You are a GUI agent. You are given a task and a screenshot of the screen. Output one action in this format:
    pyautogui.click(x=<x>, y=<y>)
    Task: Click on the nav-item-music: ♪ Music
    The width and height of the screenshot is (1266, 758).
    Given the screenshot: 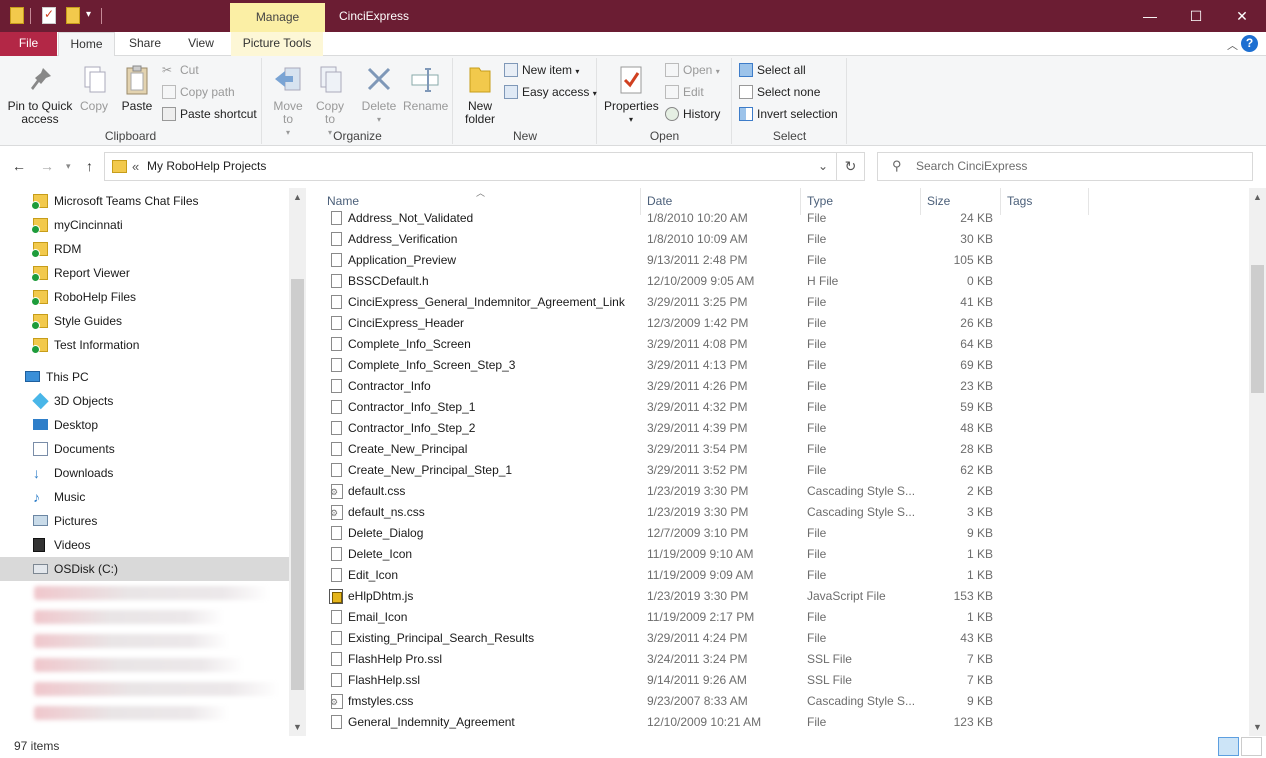 What is the action you would take?
    pyautogui.click(x=144, y=497)
    